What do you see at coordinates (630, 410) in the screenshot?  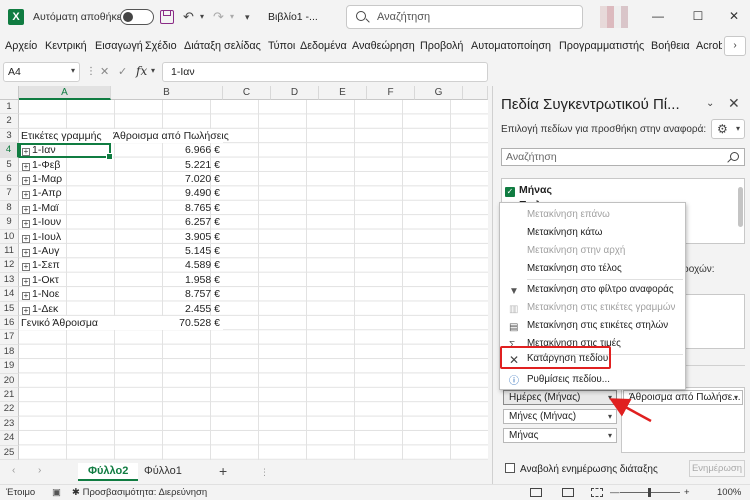 I see `annotation-arrow-icon` at bounding box center [630, 410].